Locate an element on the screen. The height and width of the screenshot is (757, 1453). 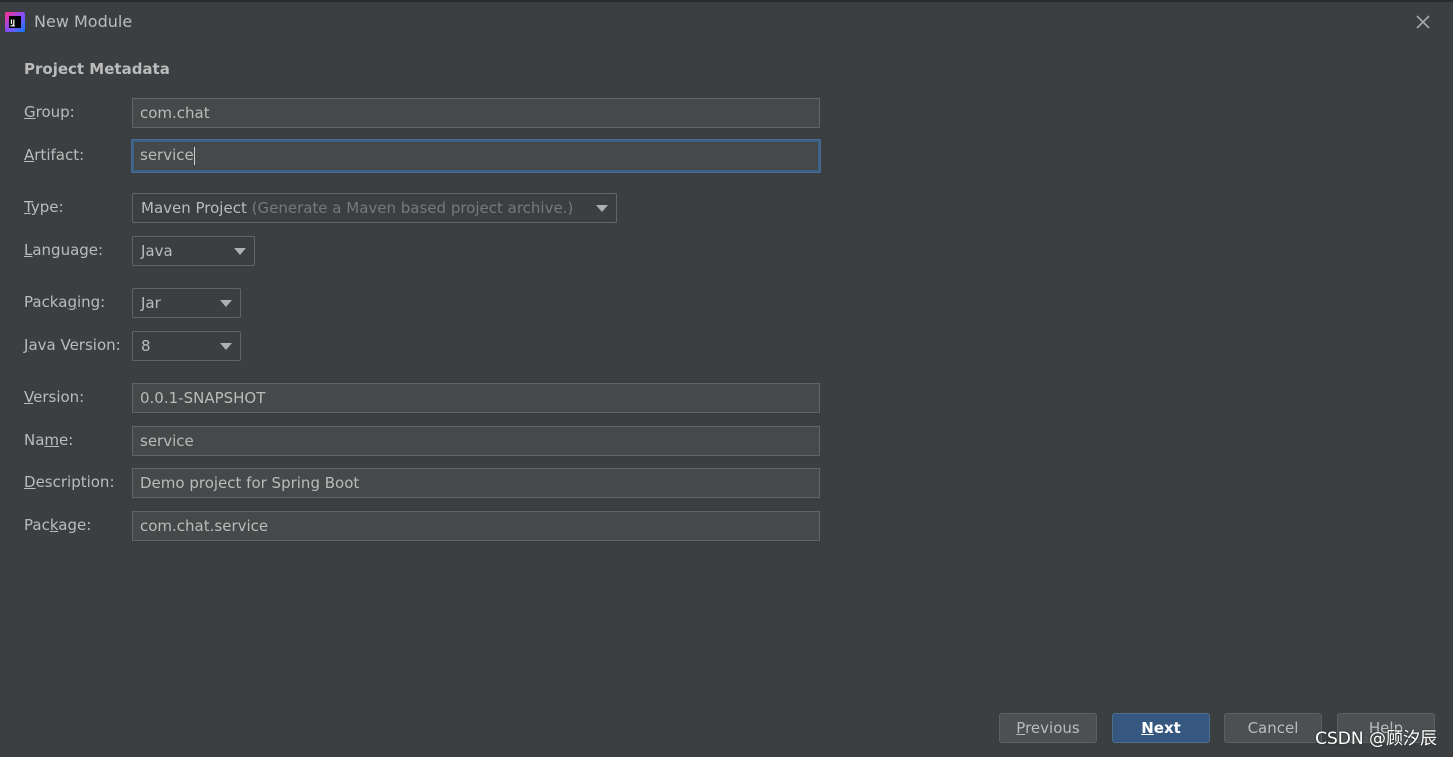
section-title: Project Metadata is located at coordinates (97, 69).